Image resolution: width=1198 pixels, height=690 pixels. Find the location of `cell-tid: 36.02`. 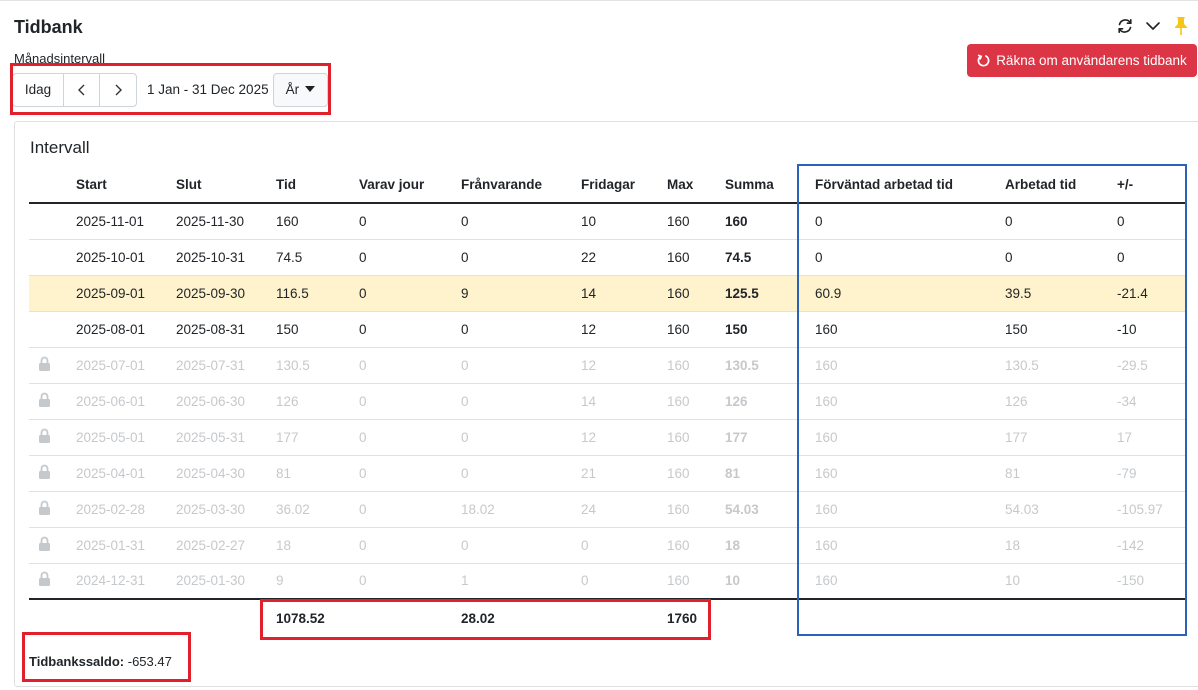

cell-tid: 36.02 is located at coordinates (317, 509).